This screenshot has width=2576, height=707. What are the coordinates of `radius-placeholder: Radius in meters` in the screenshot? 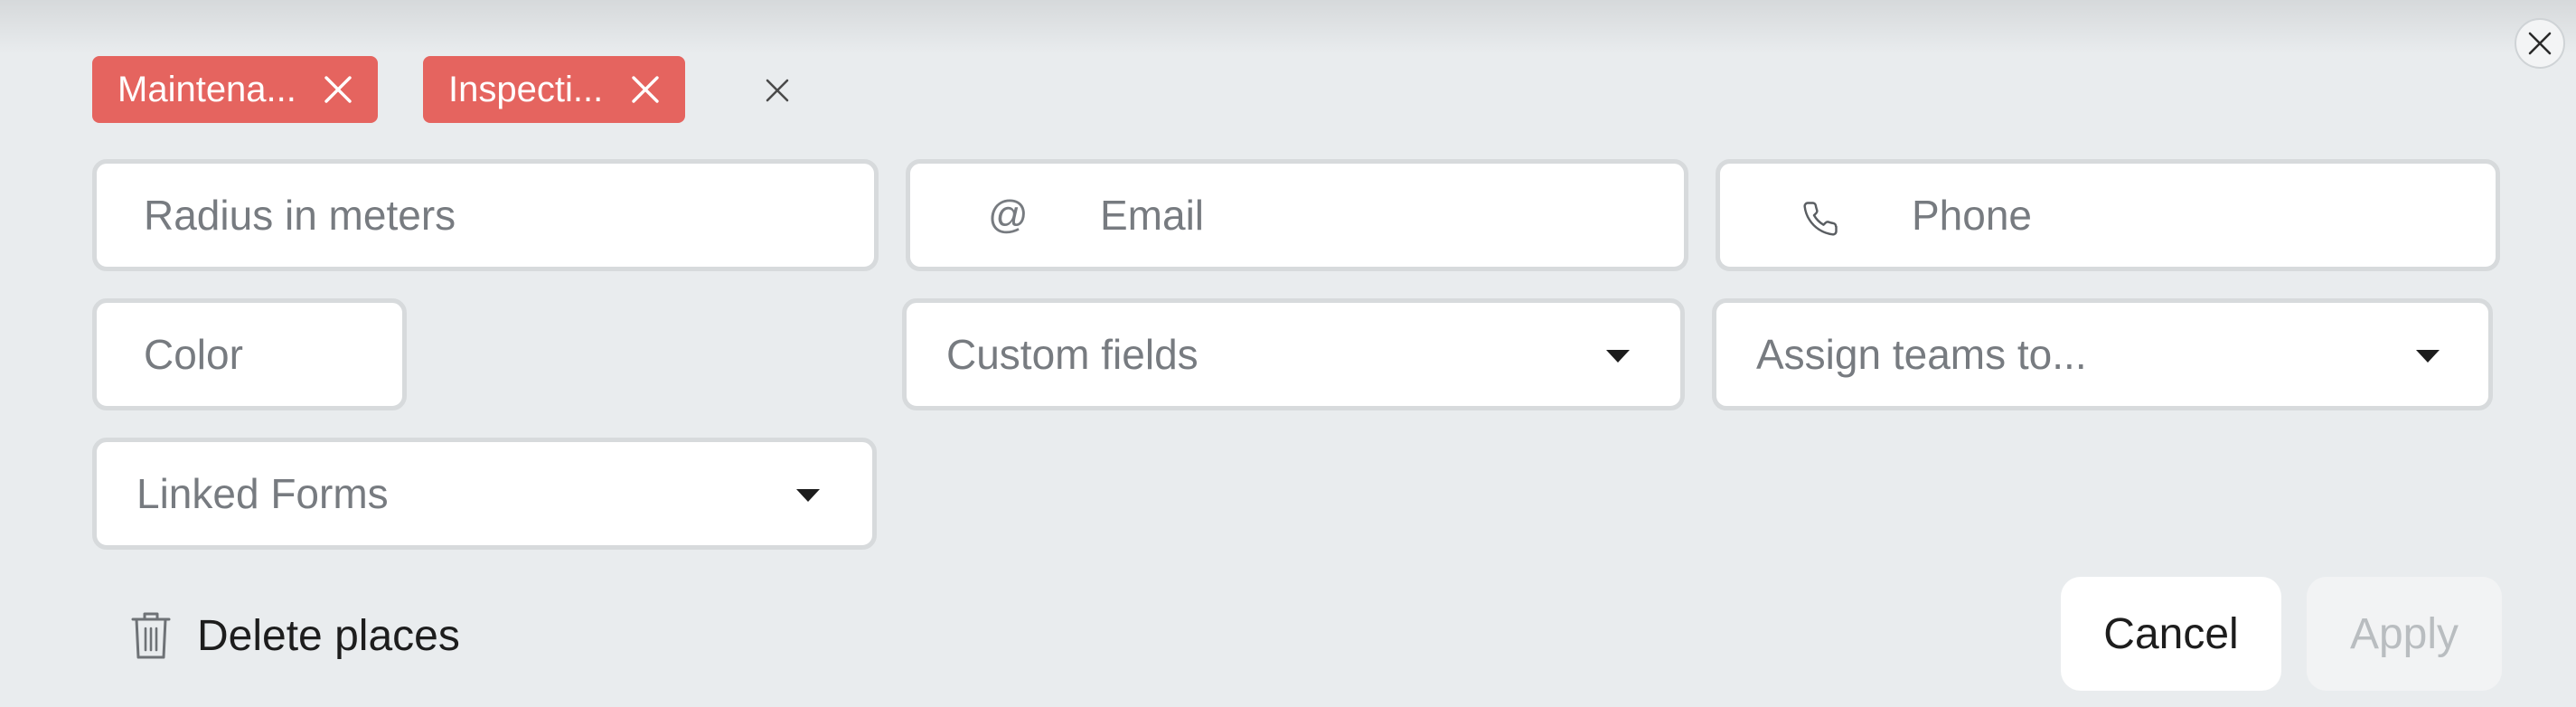 It's located at (300, 215).